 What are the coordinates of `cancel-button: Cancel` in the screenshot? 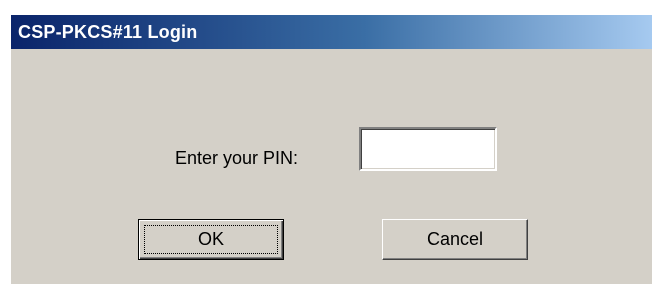 It's located at (455, 239).